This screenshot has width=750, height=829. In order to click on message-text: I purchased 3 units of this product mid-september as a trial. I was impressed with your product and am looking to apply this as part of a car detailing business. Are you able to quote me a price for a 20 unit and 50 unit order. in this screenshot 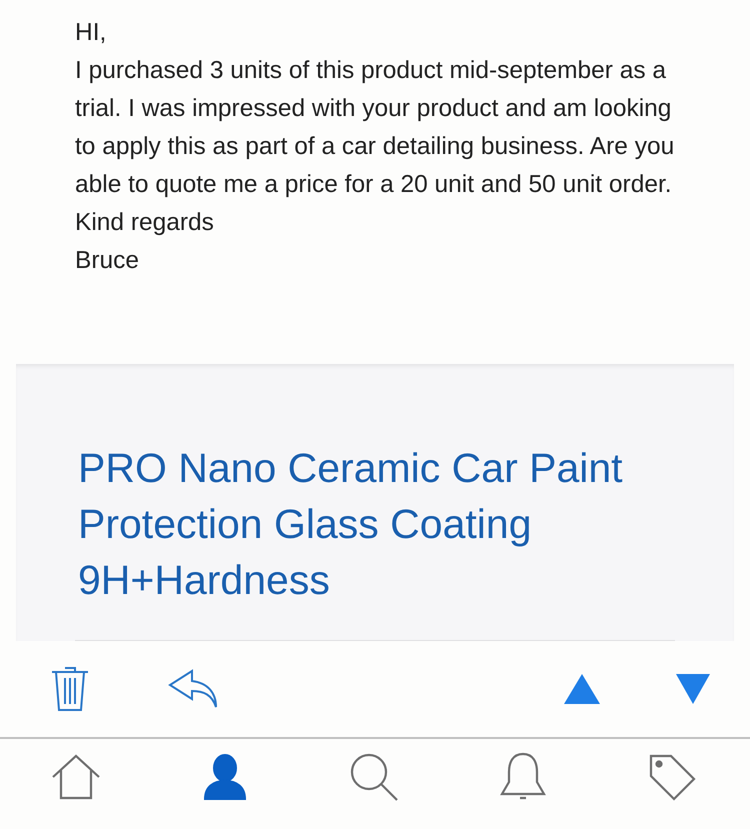, I will do `click(375, 128)`.